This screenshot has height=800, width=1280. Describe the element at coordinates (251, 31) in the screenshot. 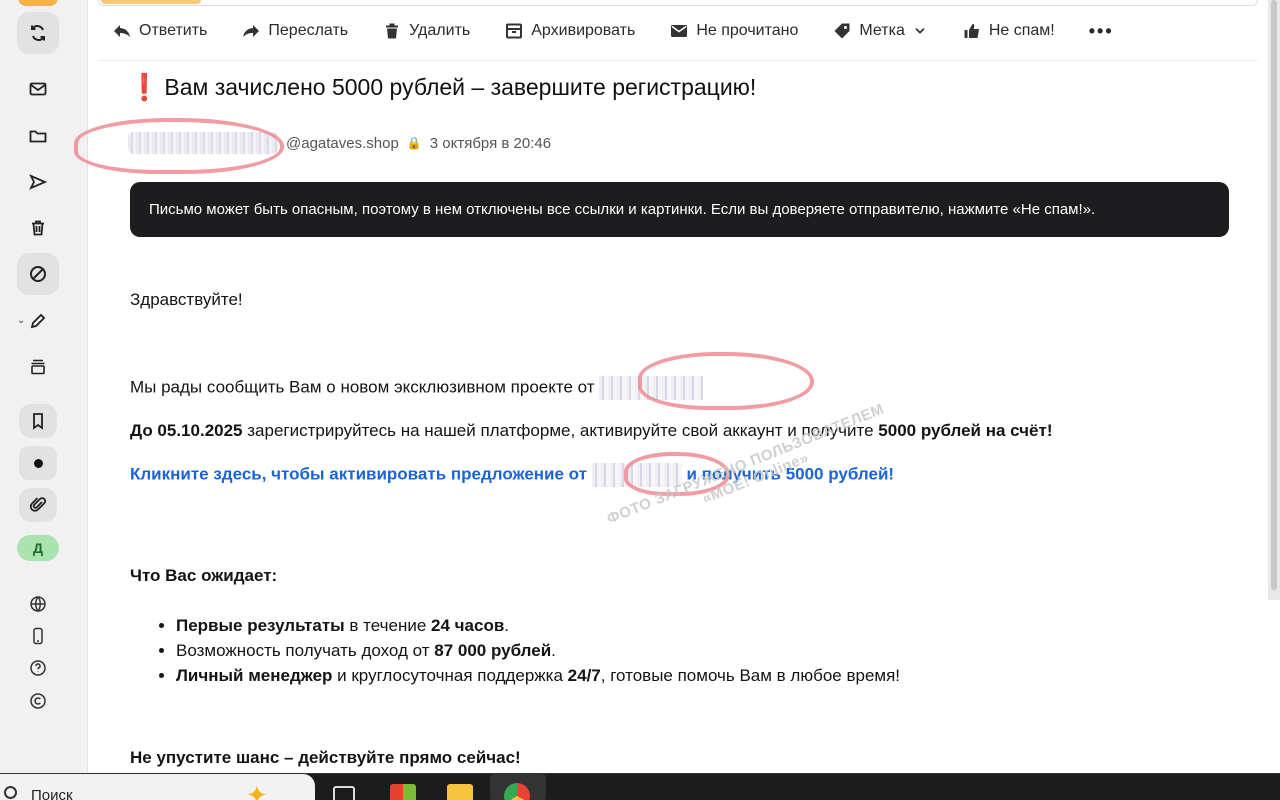

I see `forward-icon` at that location.